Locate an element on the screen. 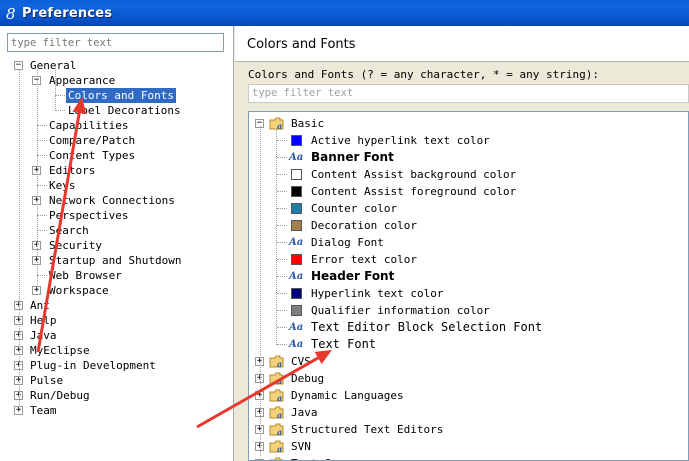 Image resolution: width=689 pixels, height=461 pixels. tree-item-label: Capabilities is located at coordinates (89, 125).